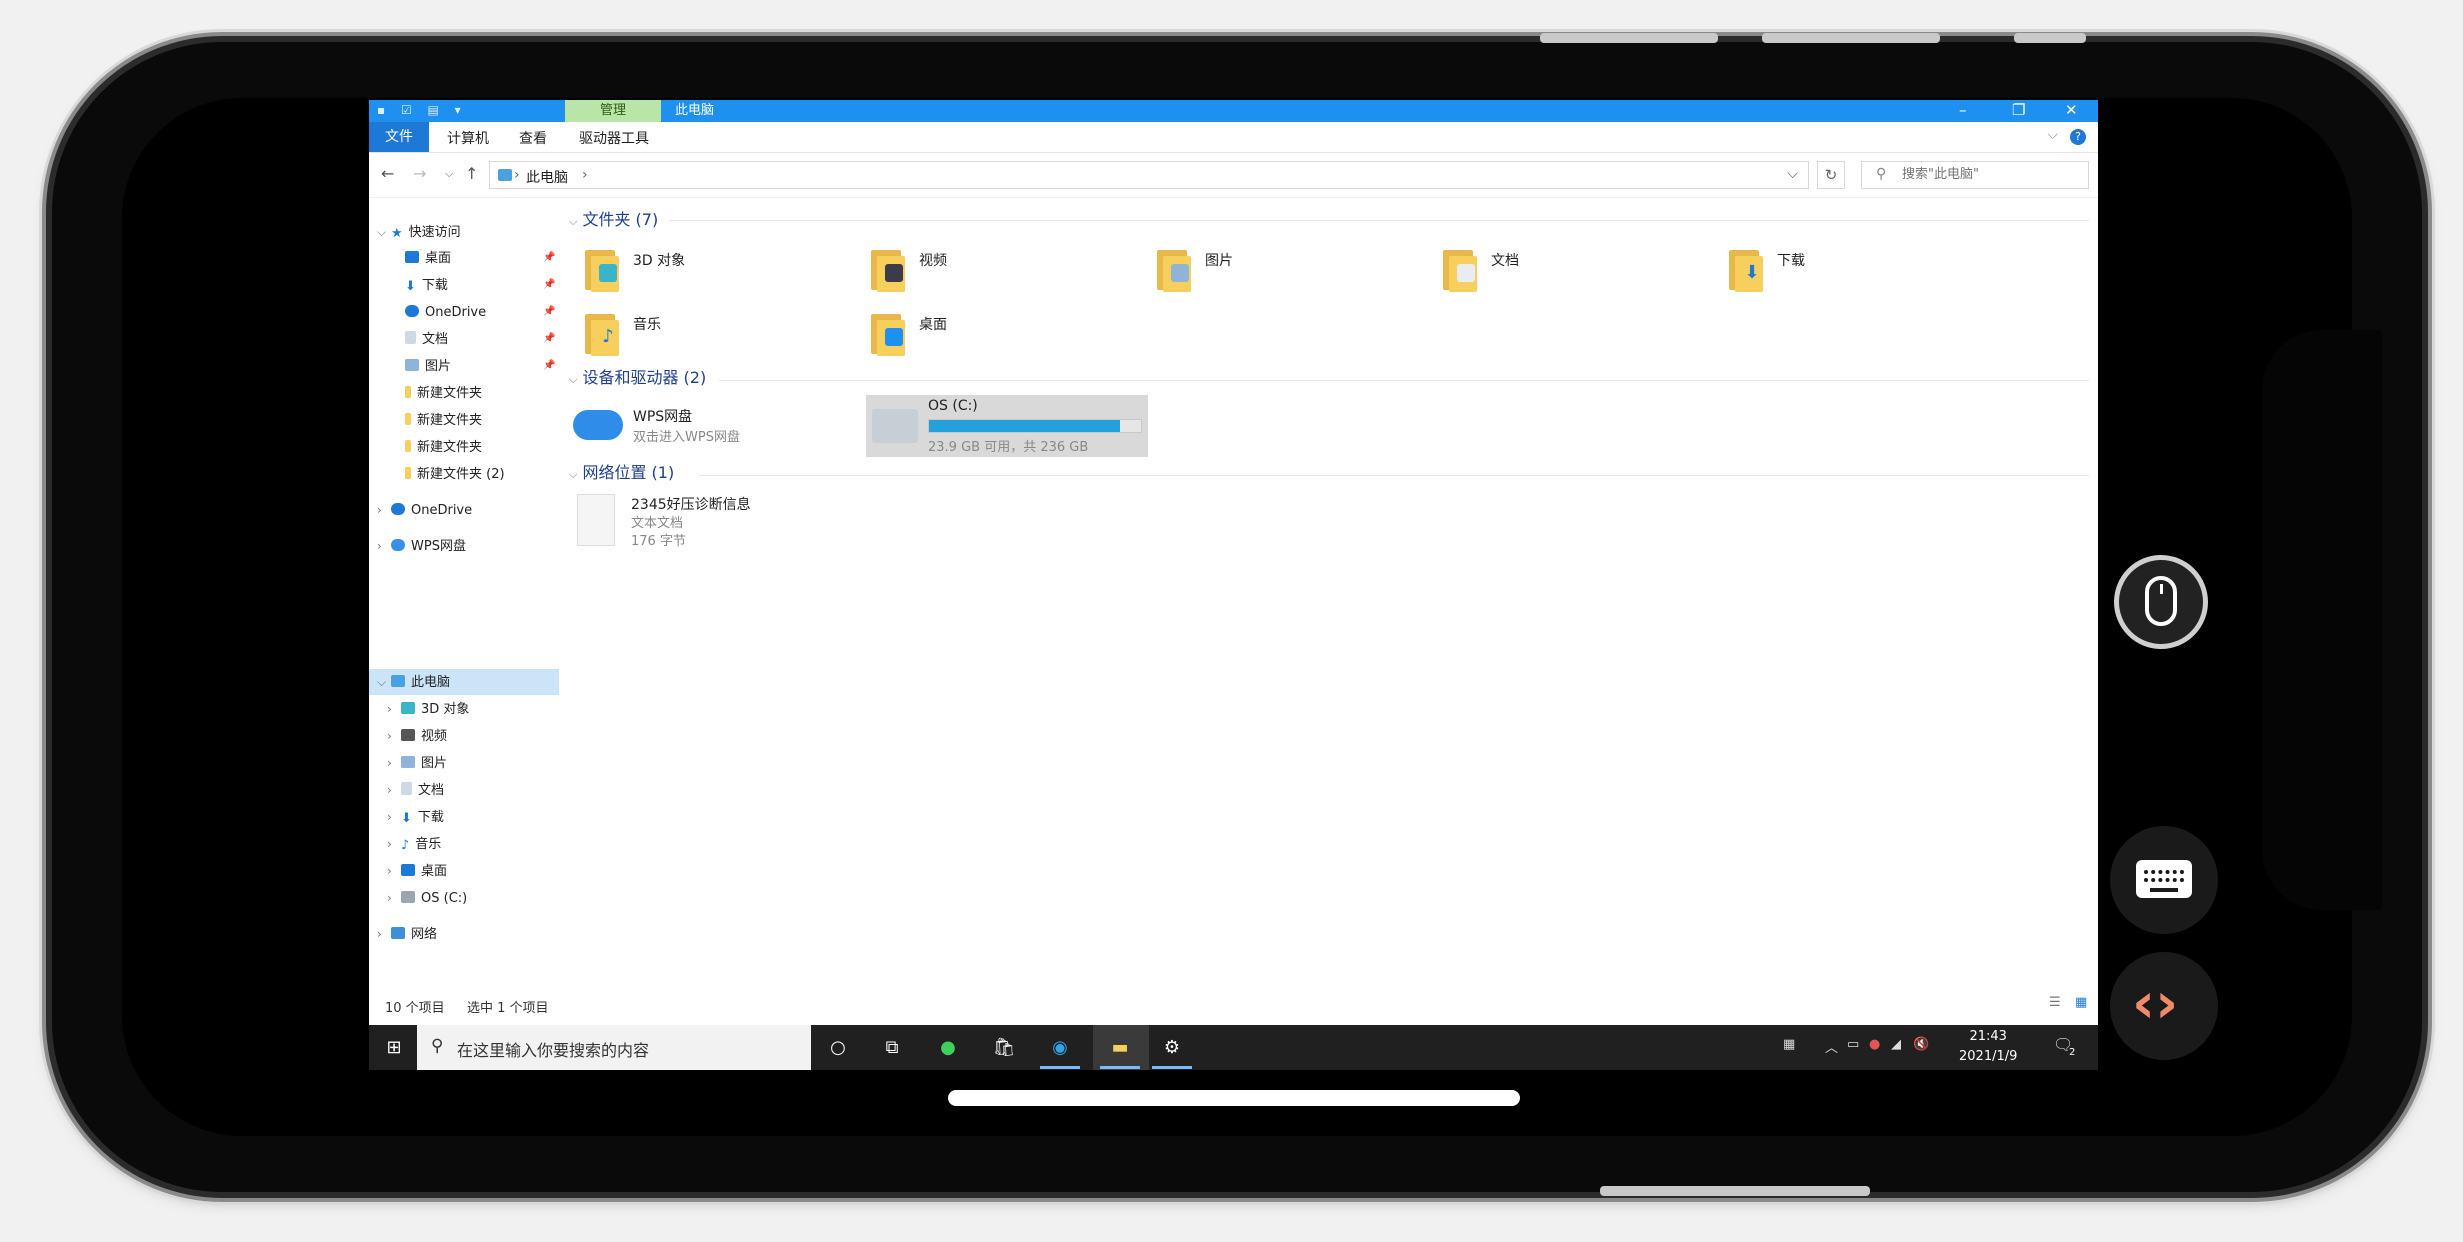 The image size is (2463, 1242). What do you see at coordinates (417, 763) in the screenshot?
I see `nav-item-pictures: › 图片` at bounding box center [417, 763].